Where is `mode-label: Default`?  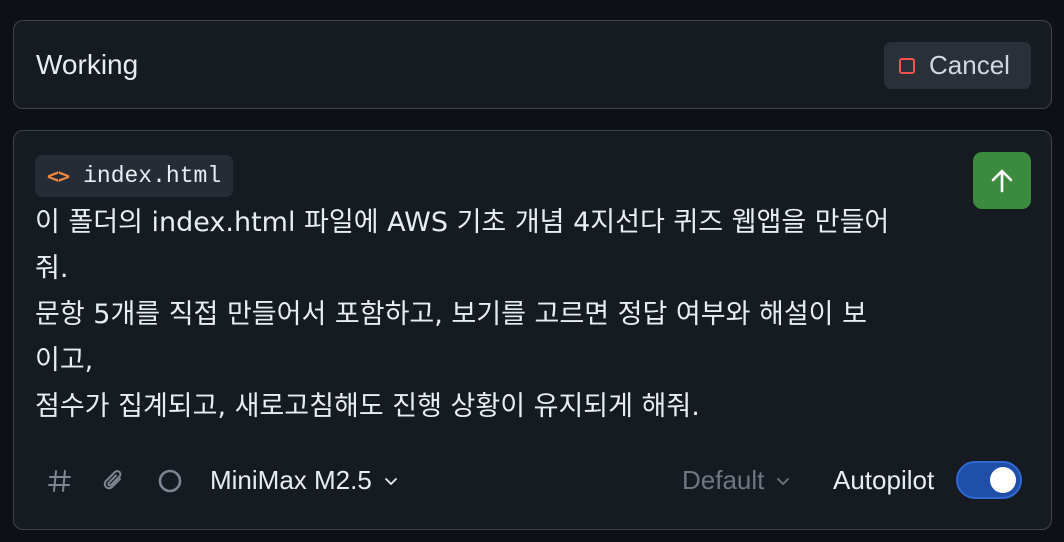 mode-label: Default is located at coordinates (723, 480).